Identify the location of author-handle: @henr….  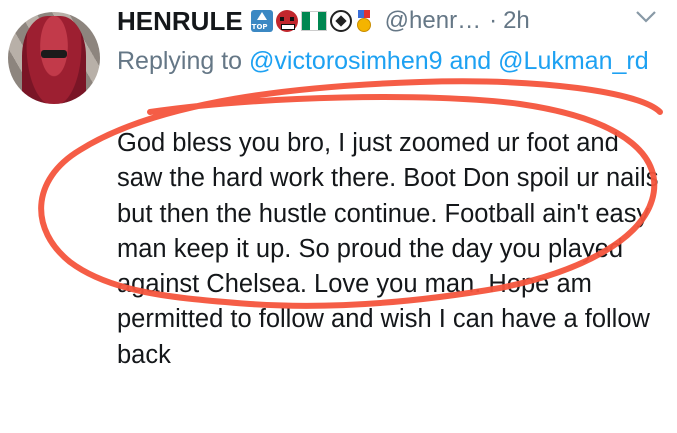
(433, 21).